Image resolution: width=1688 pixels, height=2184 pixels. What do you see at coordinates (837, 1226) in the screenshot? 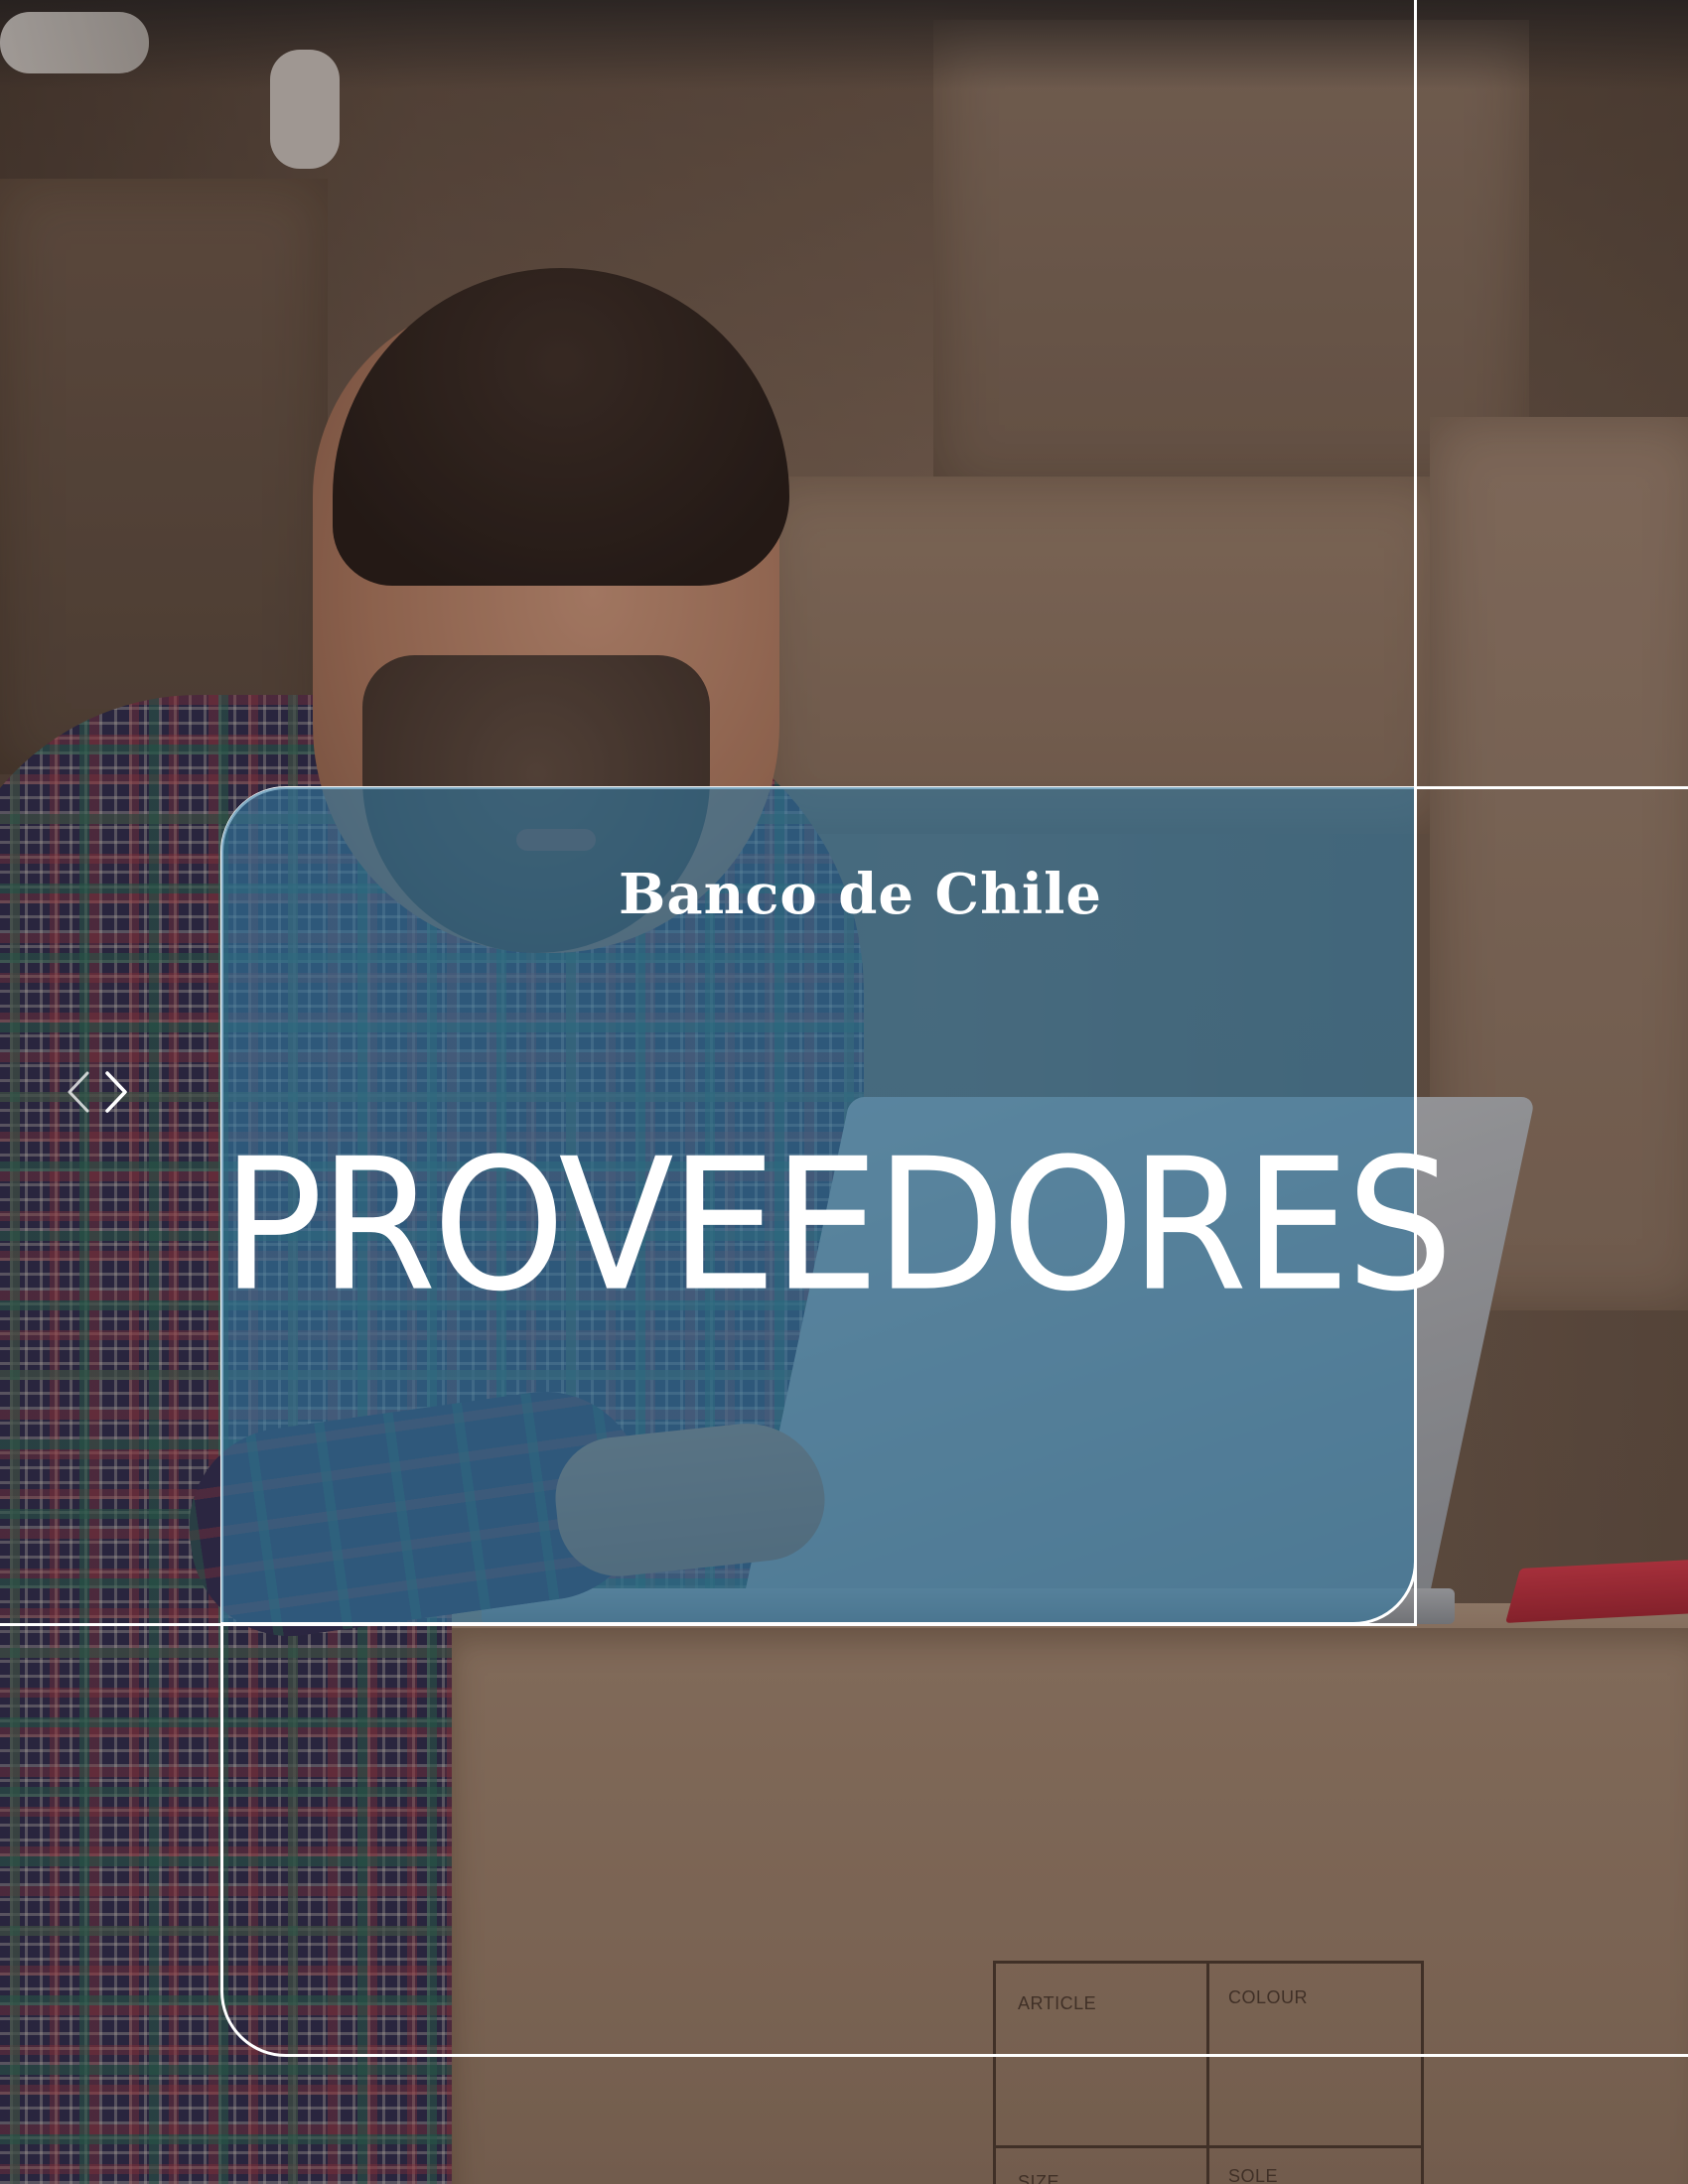
I see `page-title: PROVEEDORES` at bounding box center [837, 1226].